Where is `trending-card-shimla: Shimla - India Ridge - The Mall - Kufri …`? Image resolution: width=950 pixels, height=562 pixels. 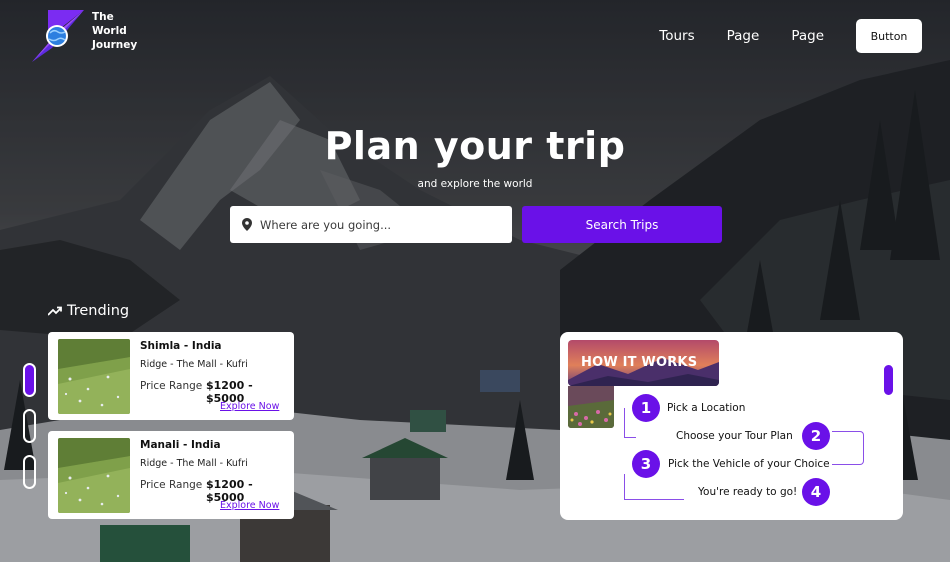
trending-card-shimla: Shimla - India Ridge - The Mall - Kufri … is located at coordinates (171, 376).